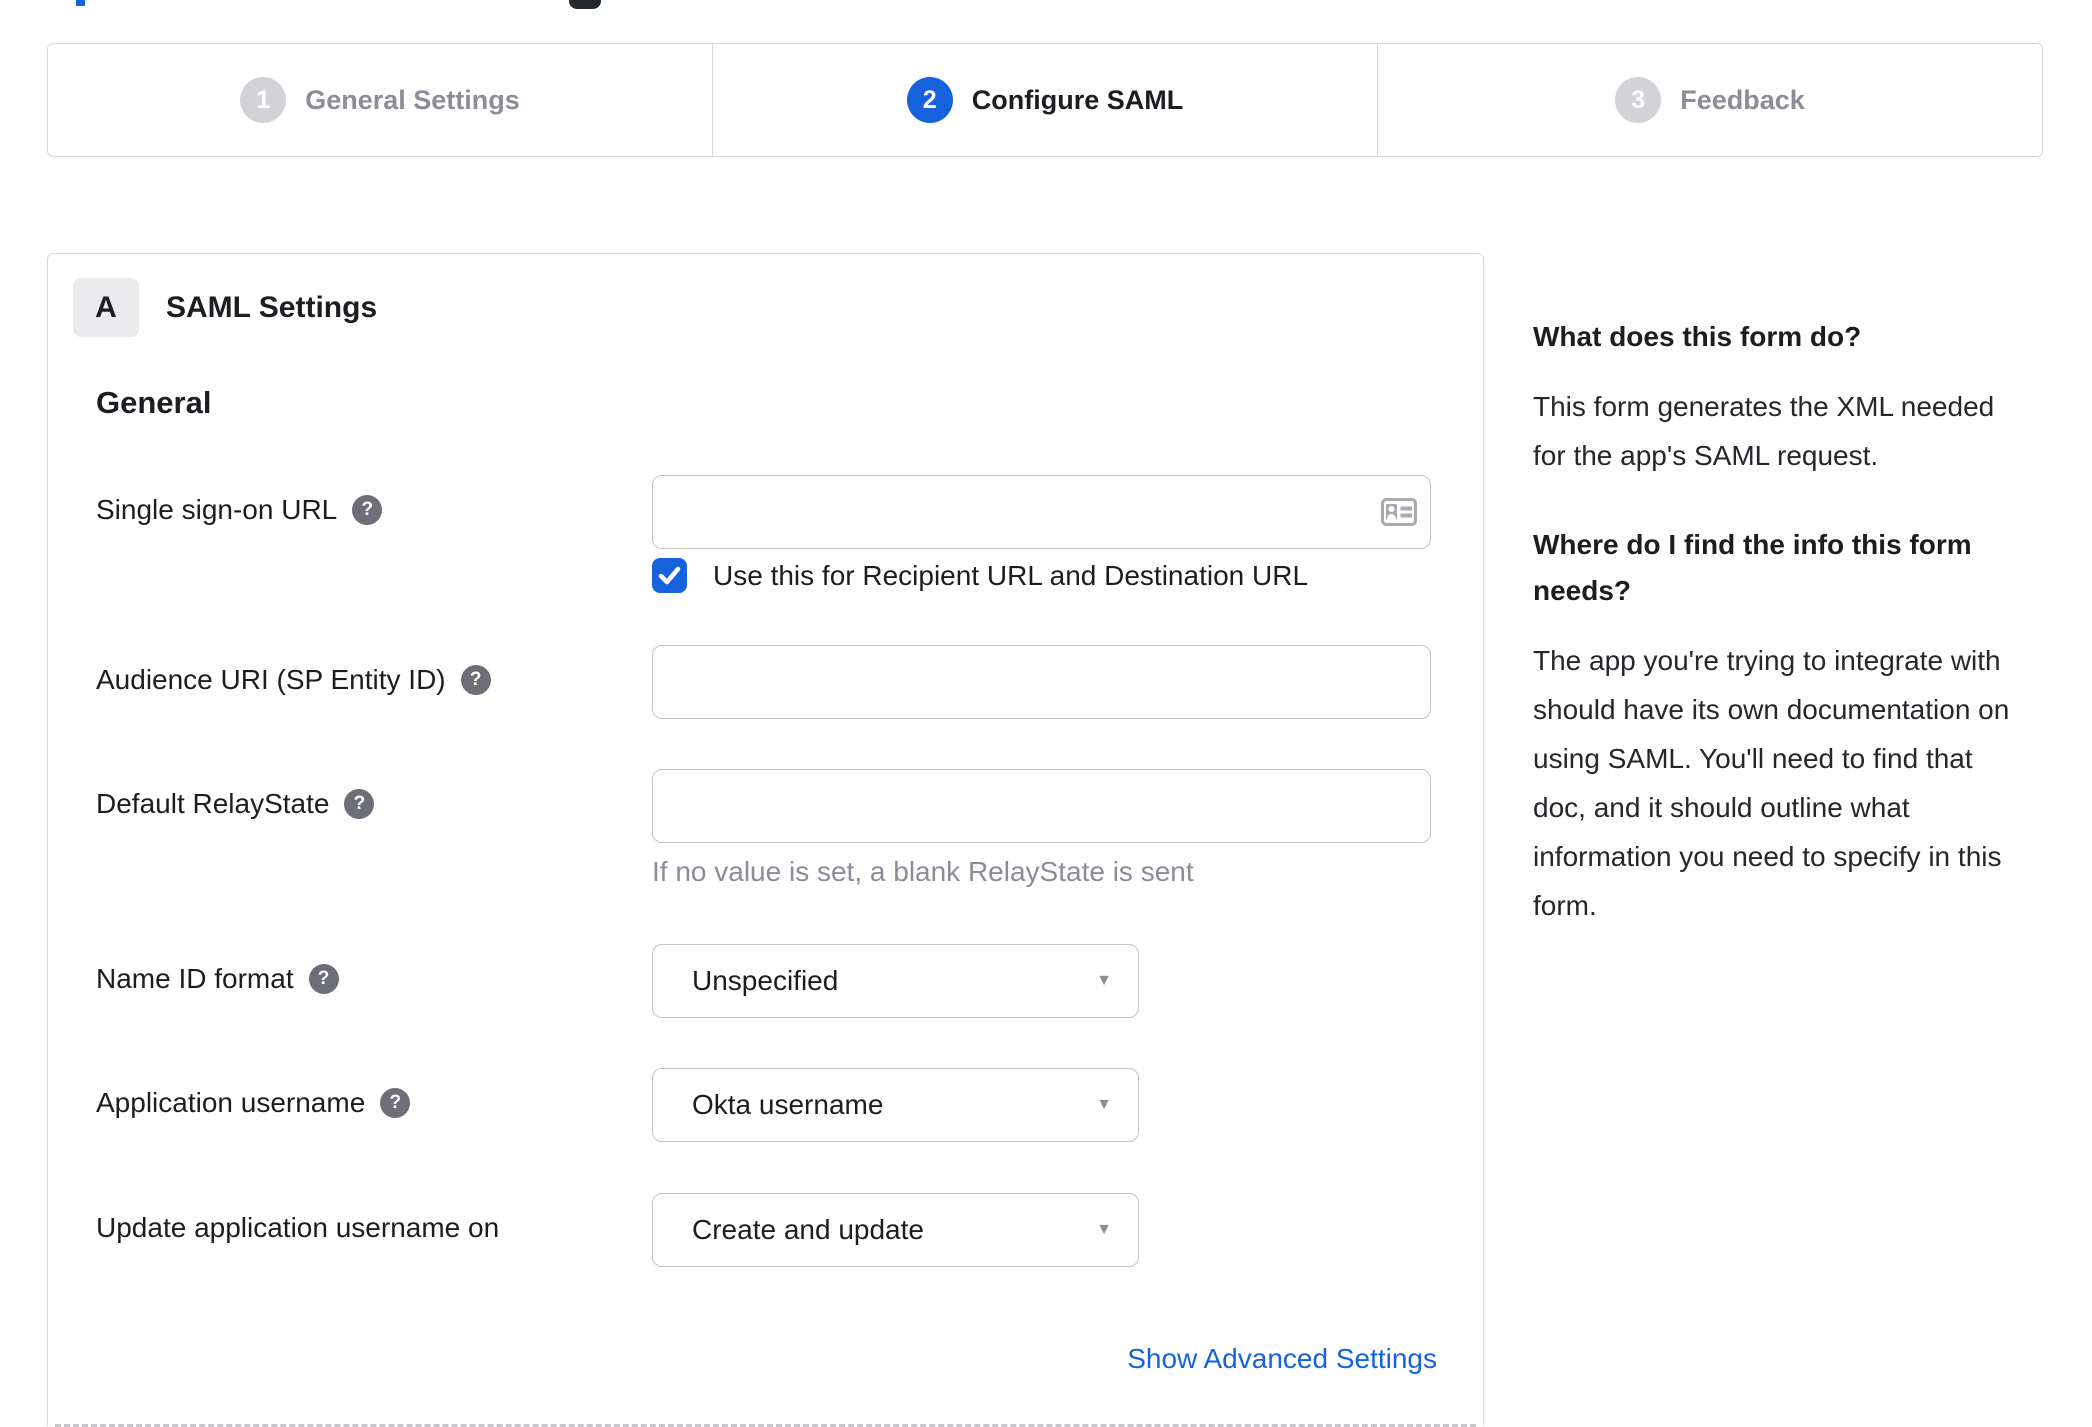  I want to click on audience-uri-row: Audience URI (SP Entity ID) ?, so click(763, 682).